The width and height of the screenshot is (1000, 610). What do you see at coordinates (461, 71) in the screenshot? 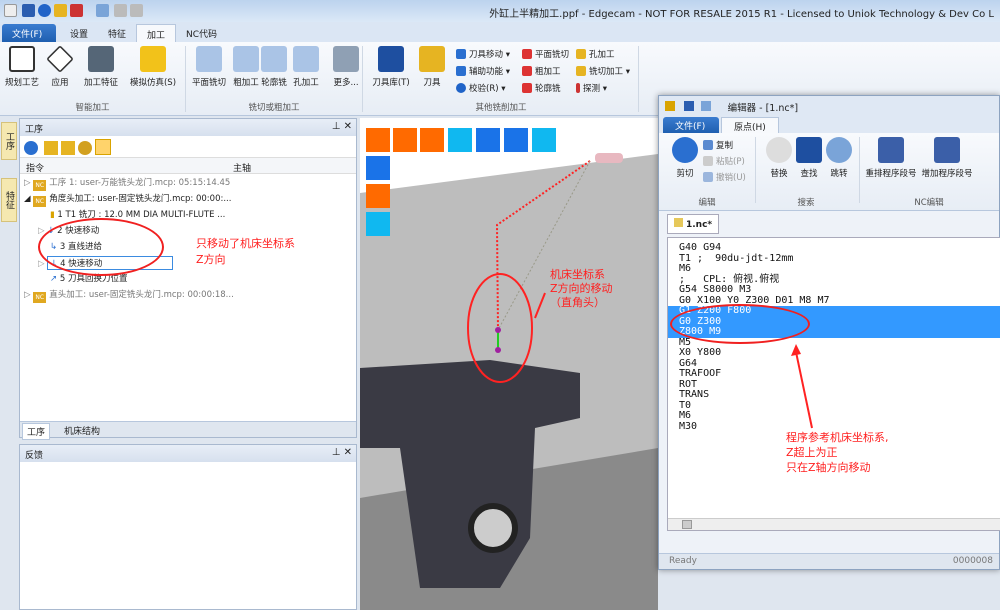
I see `aux-icon` at bounding box center [461, 71].